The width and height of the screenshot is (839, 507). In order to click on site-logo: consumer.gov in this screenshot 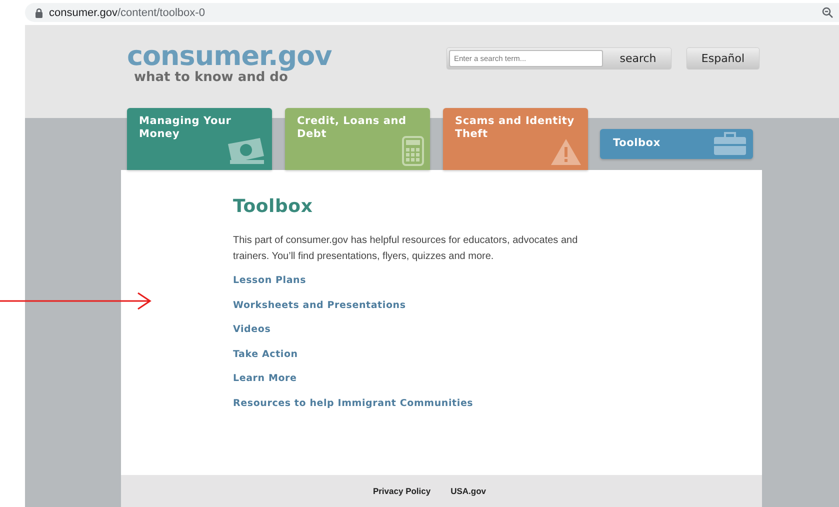, I will do `click(287, 57)`.